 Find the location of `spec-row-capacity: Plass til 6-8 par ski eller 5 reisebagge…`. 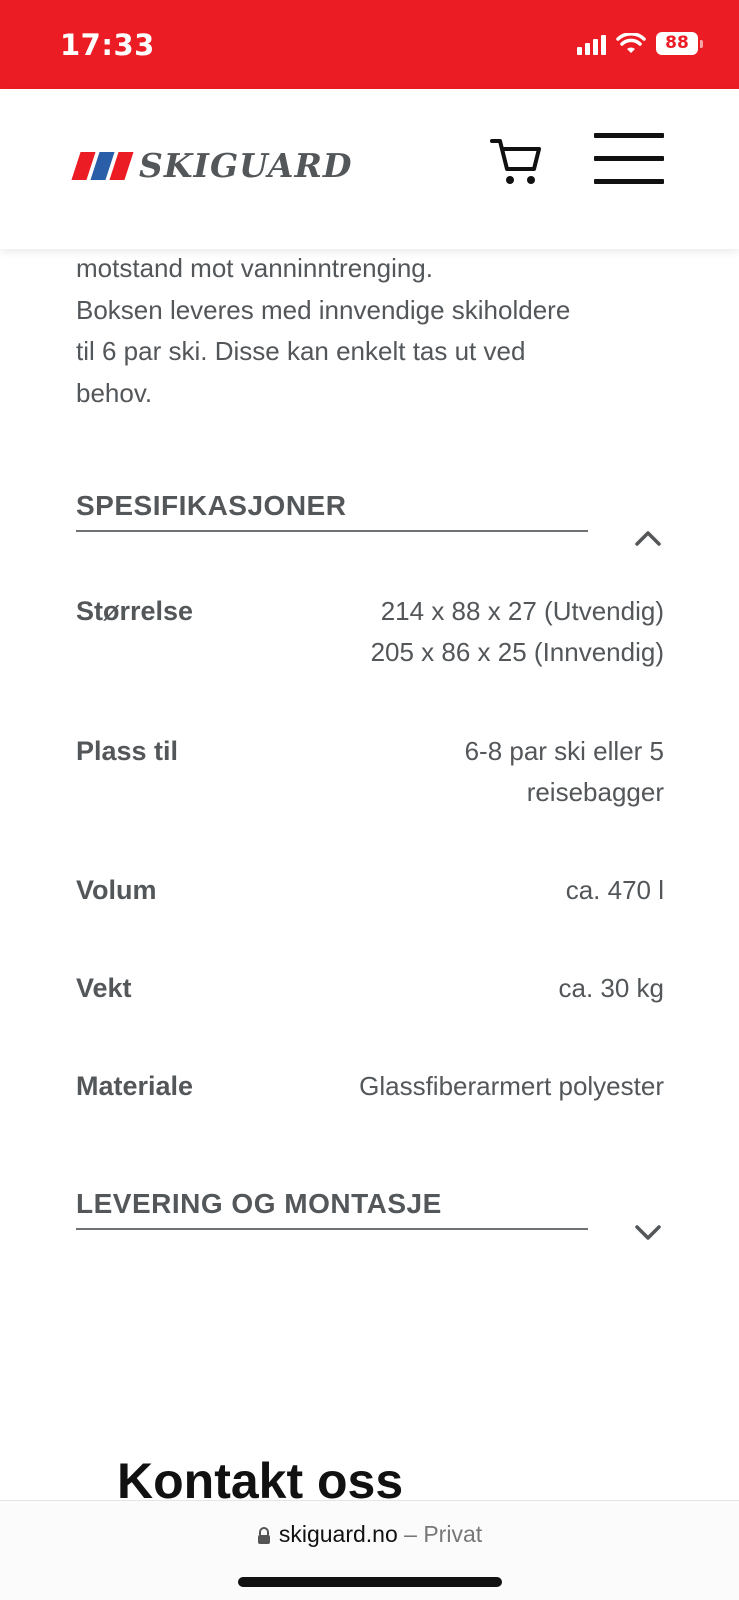

spec-row-capacity: Plass til 6-8 par ski eller 5 reisebagge… is located at coordinates (370, 772).